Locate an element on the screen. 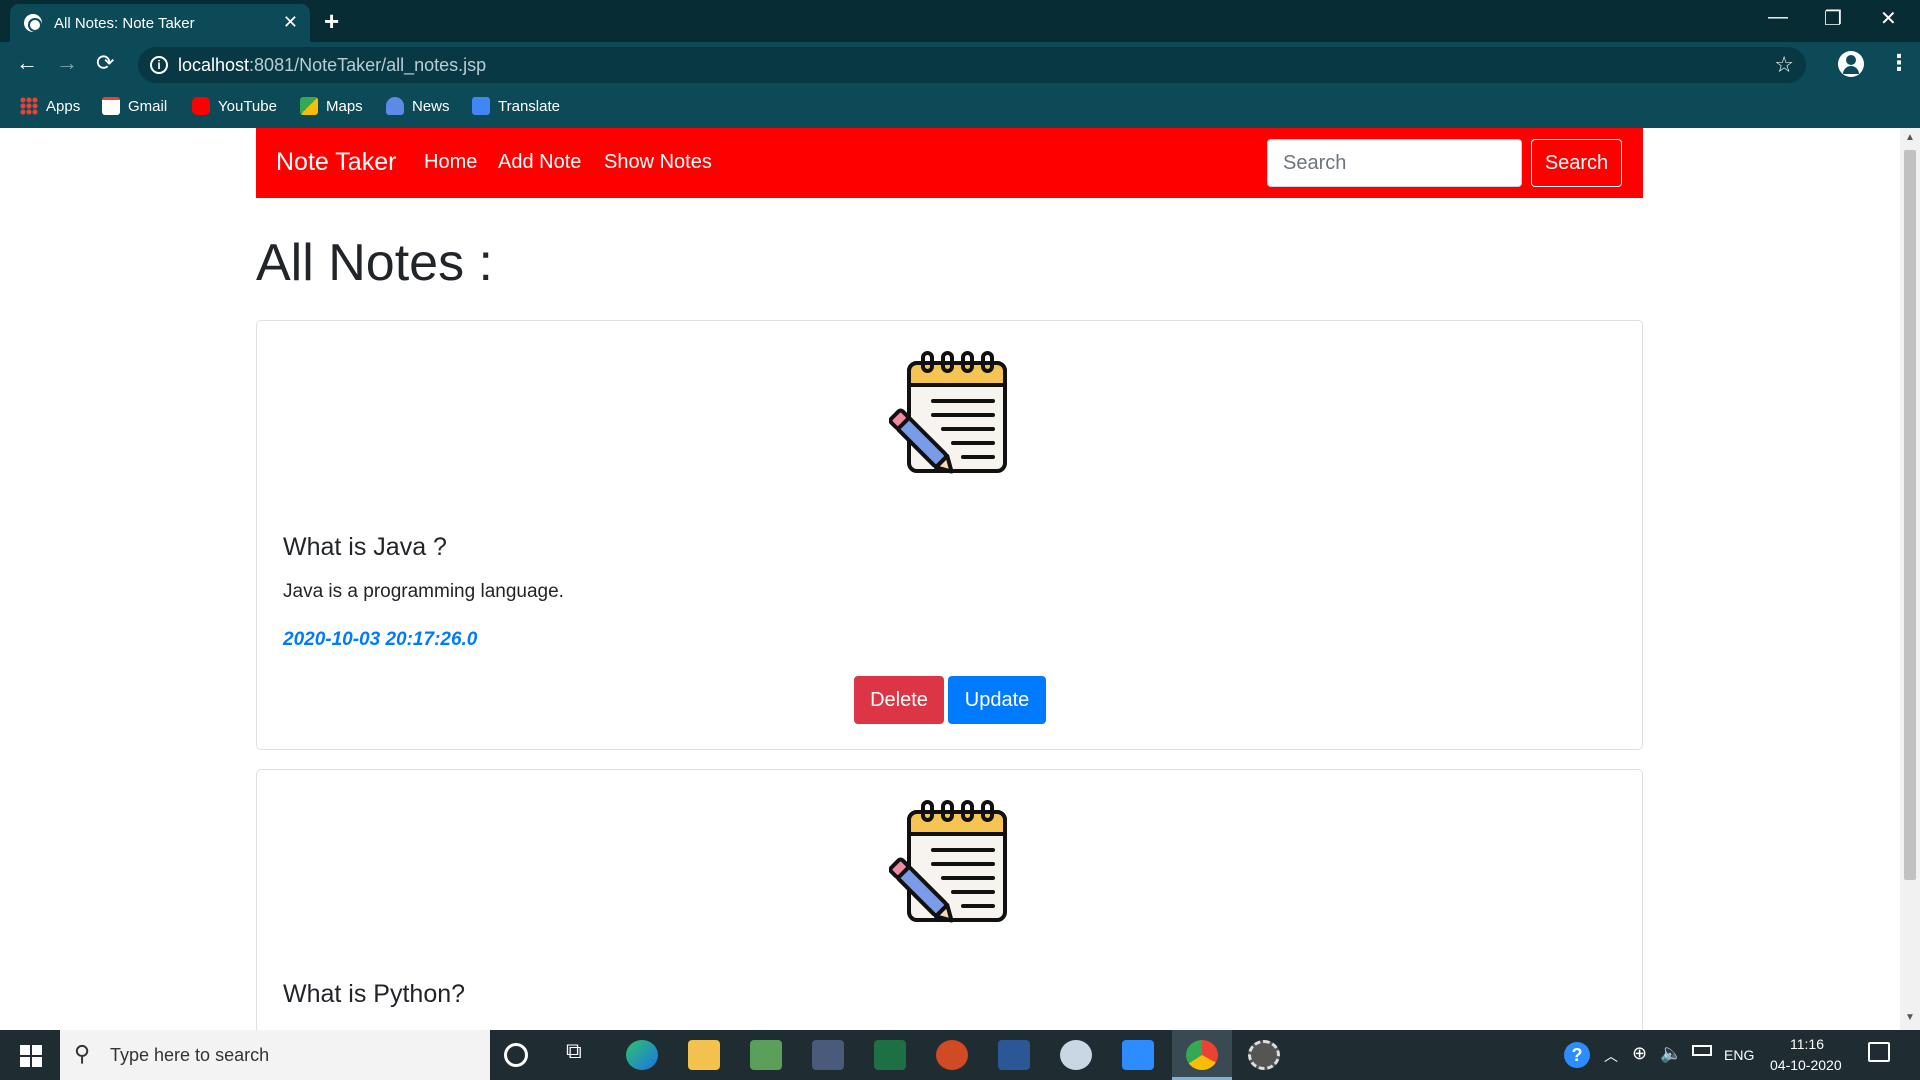 Image resolution: width=1920 pixels, height=1080 pixels. back-icon: ← is located at coordinates (27, 63).